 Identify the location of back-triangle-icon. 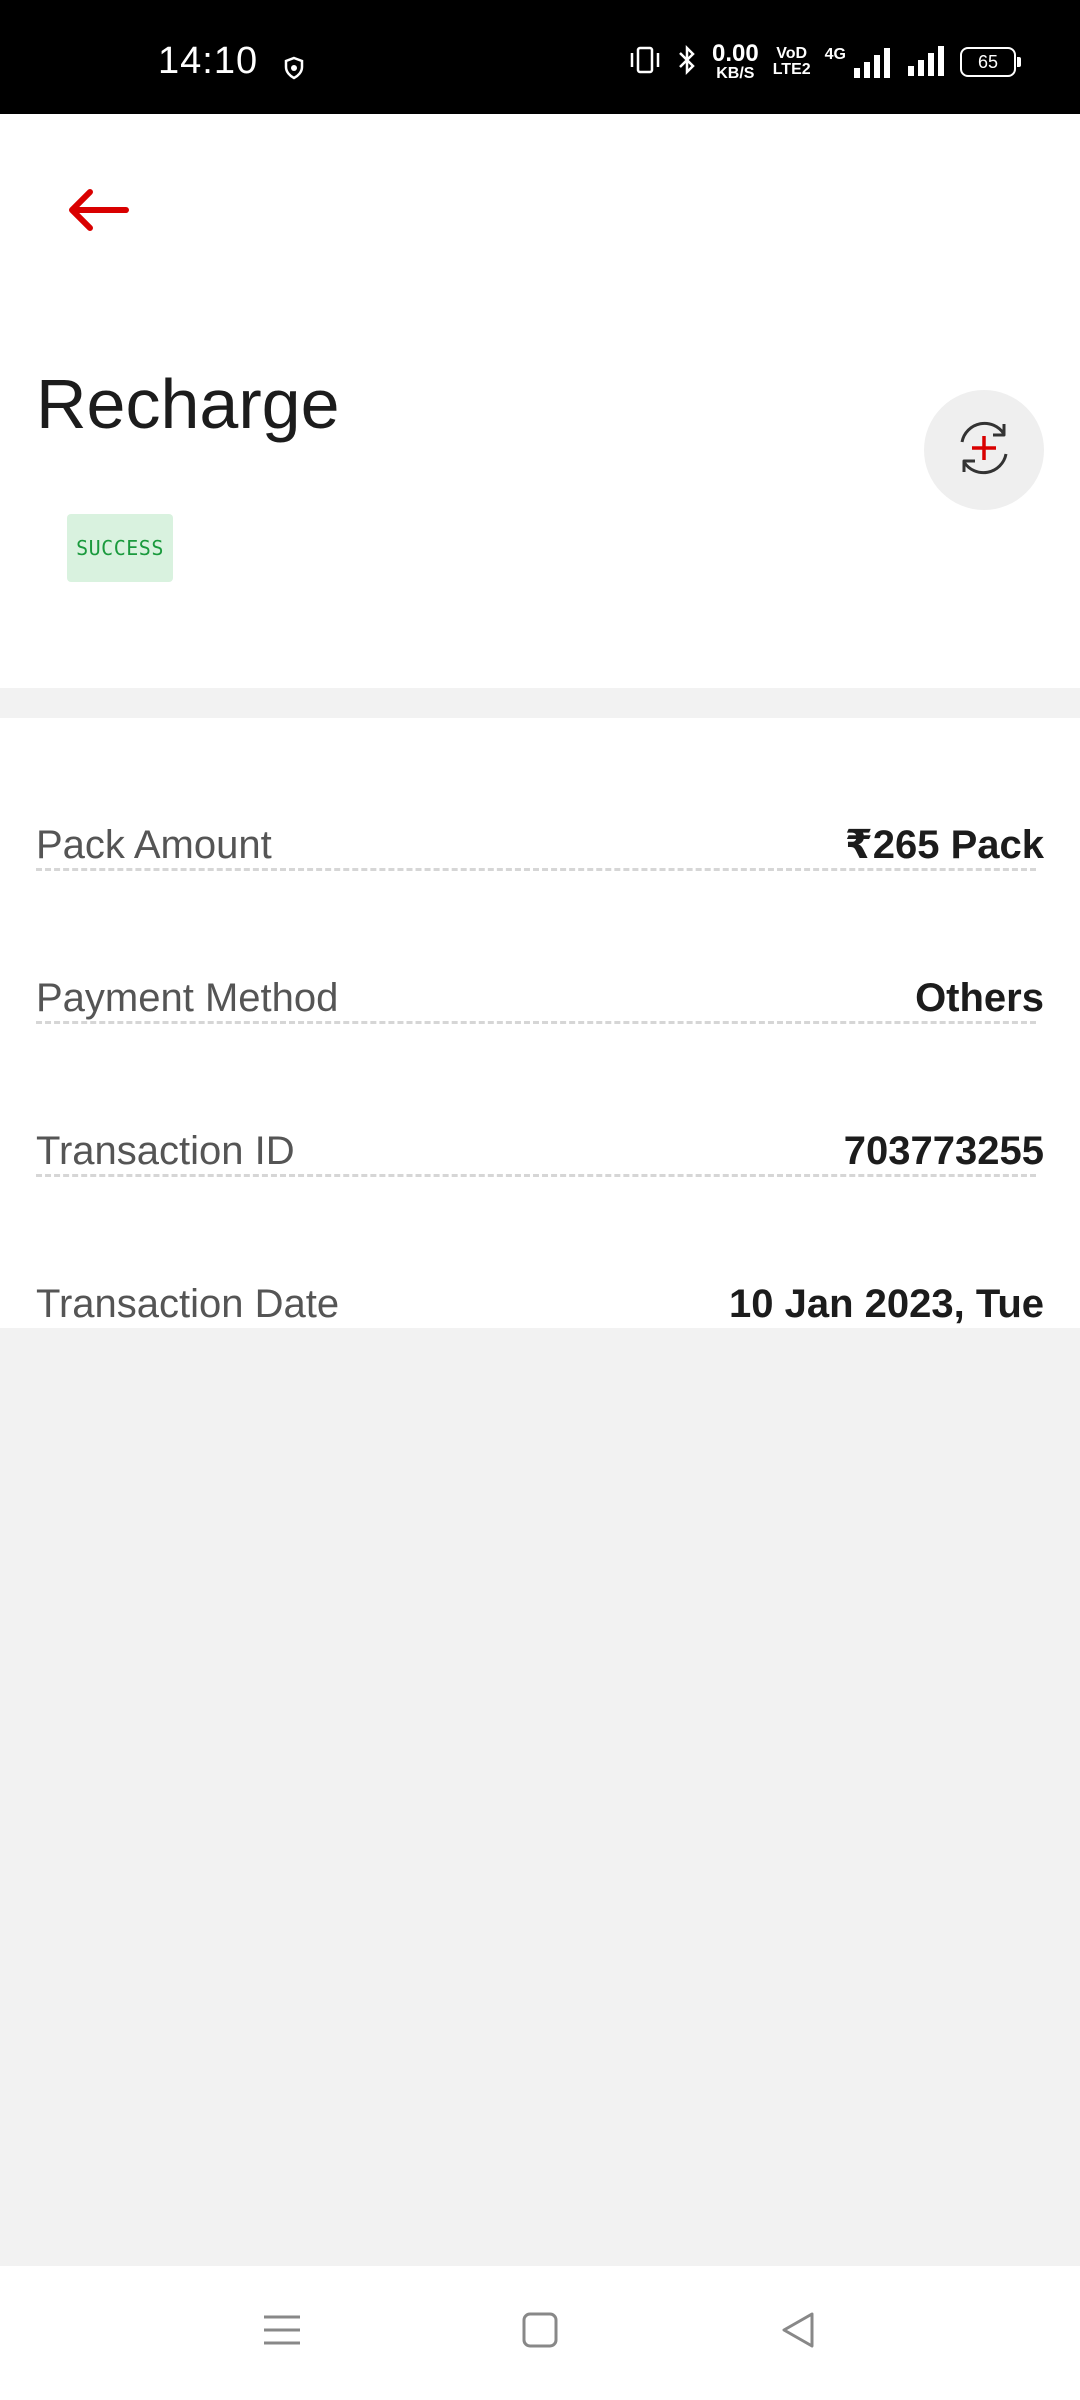
(798, 2332).